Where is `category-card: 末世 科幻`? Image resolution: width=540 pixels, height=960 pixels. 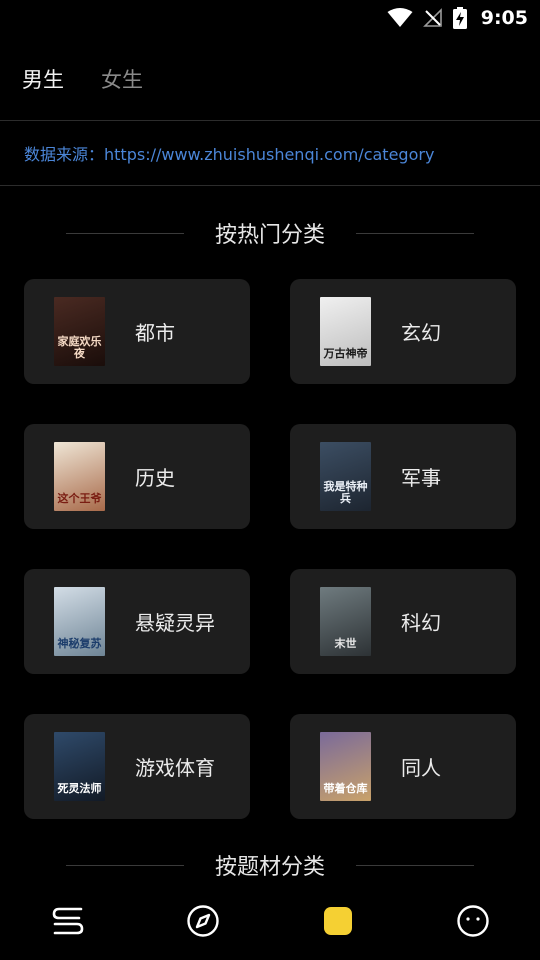 category-card: 末世 科幻 is located at coordinates (403, 621).